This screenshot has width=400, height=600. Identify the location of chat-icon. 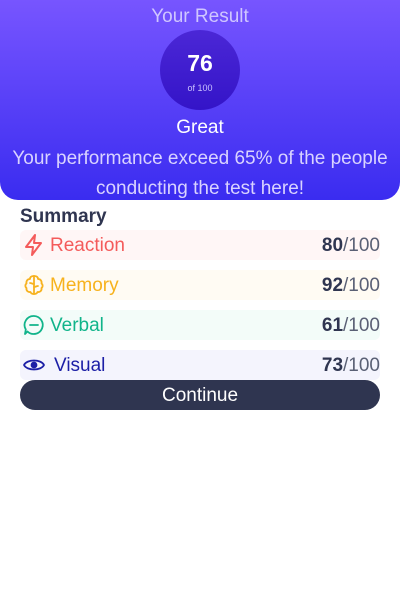
(34, 325).